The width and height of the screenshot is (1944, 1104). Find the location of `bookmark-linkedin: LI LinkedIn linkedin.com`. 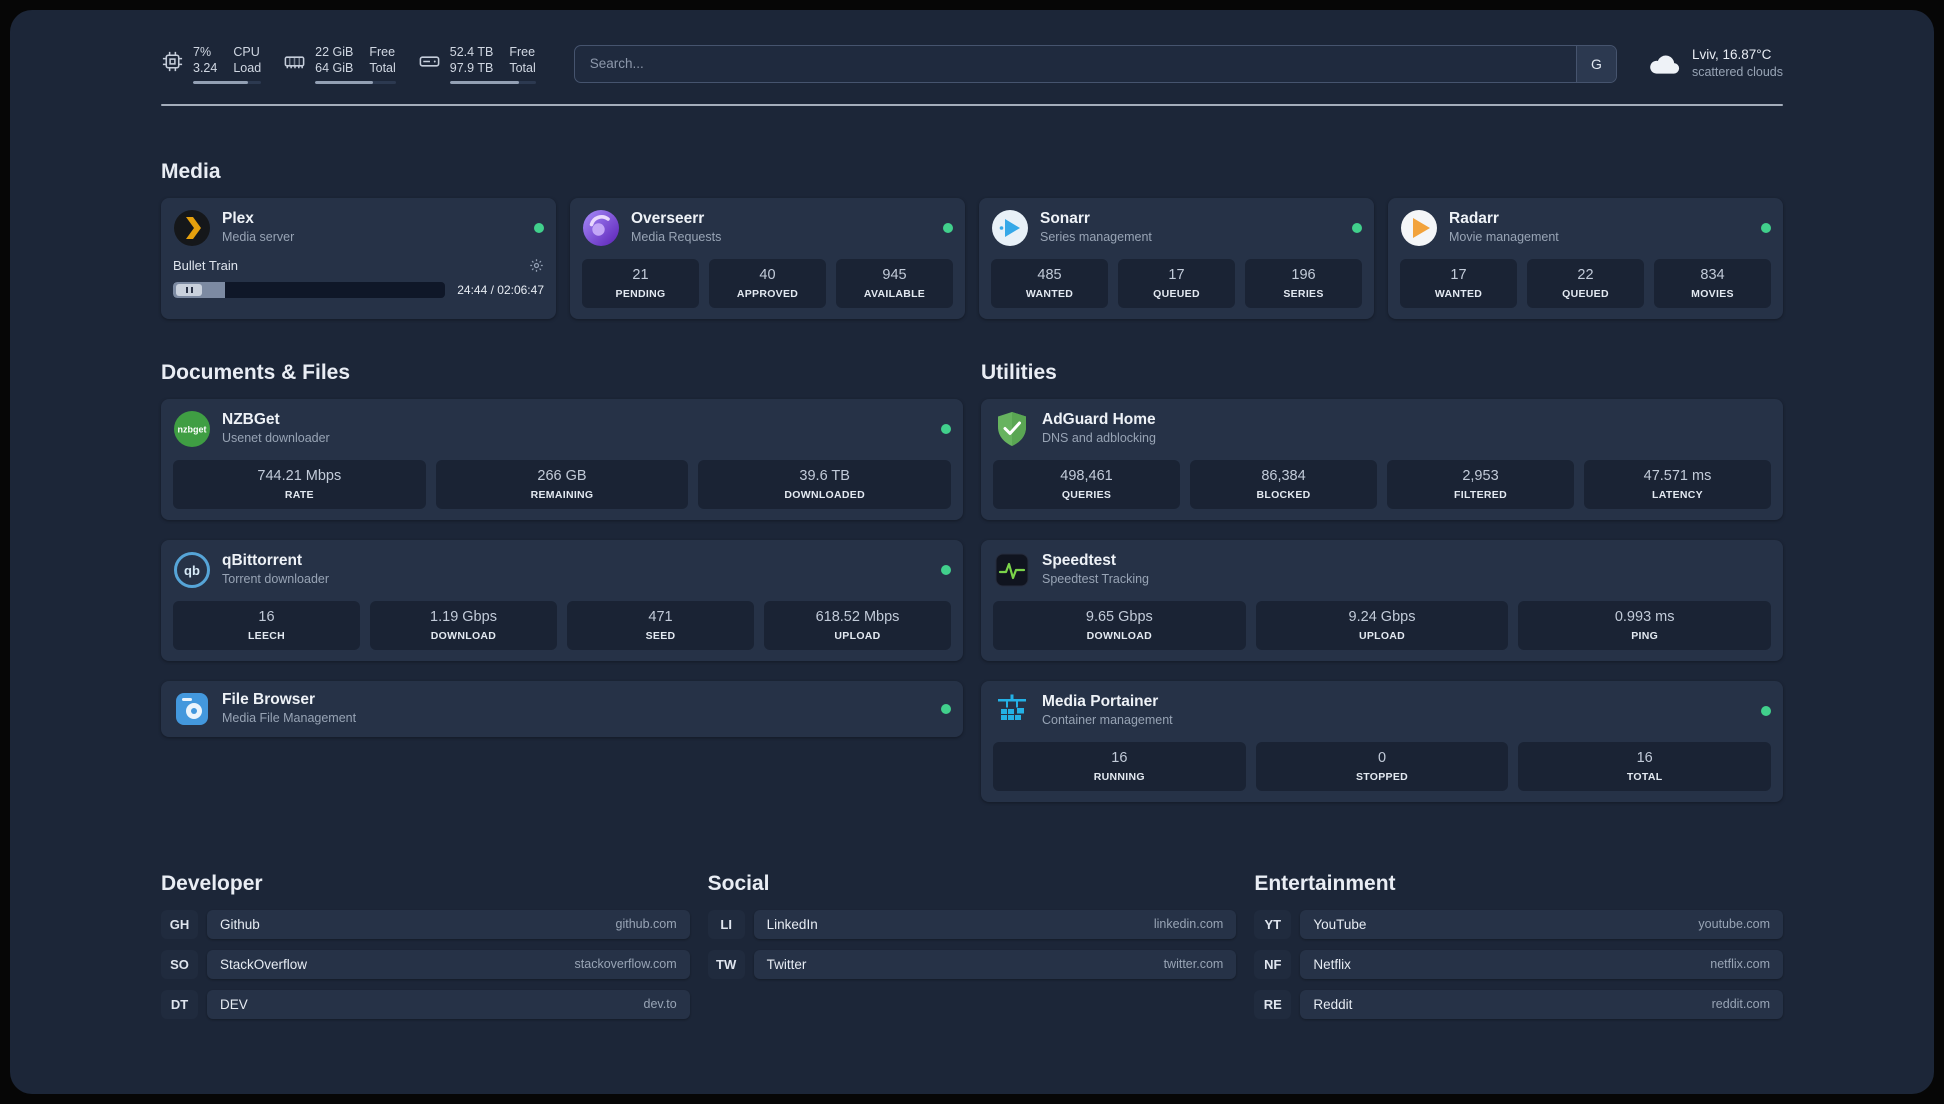

bookmark-linkedin: LI LinkedIn linkedin.com is located at coordinates (972, 924).